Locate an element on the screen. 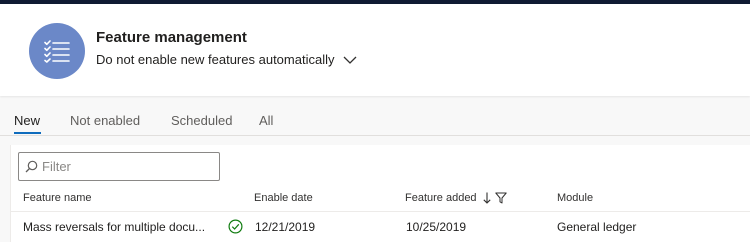  column-header-feature-added: Feature added is located at coordinates (456, 198).